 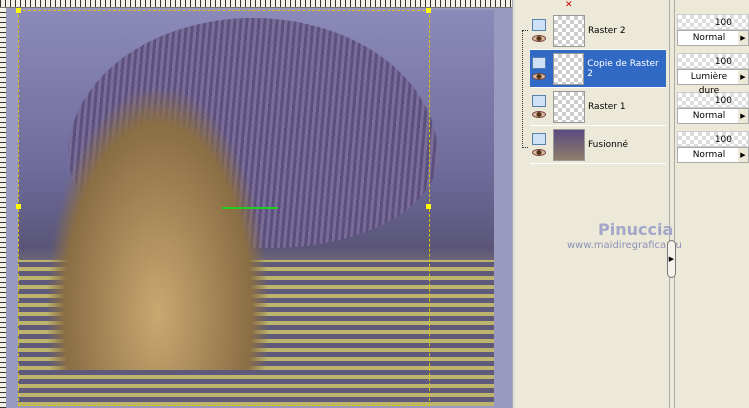 I want to click on layer-row: Raster 2, so click(x=598, y=31).